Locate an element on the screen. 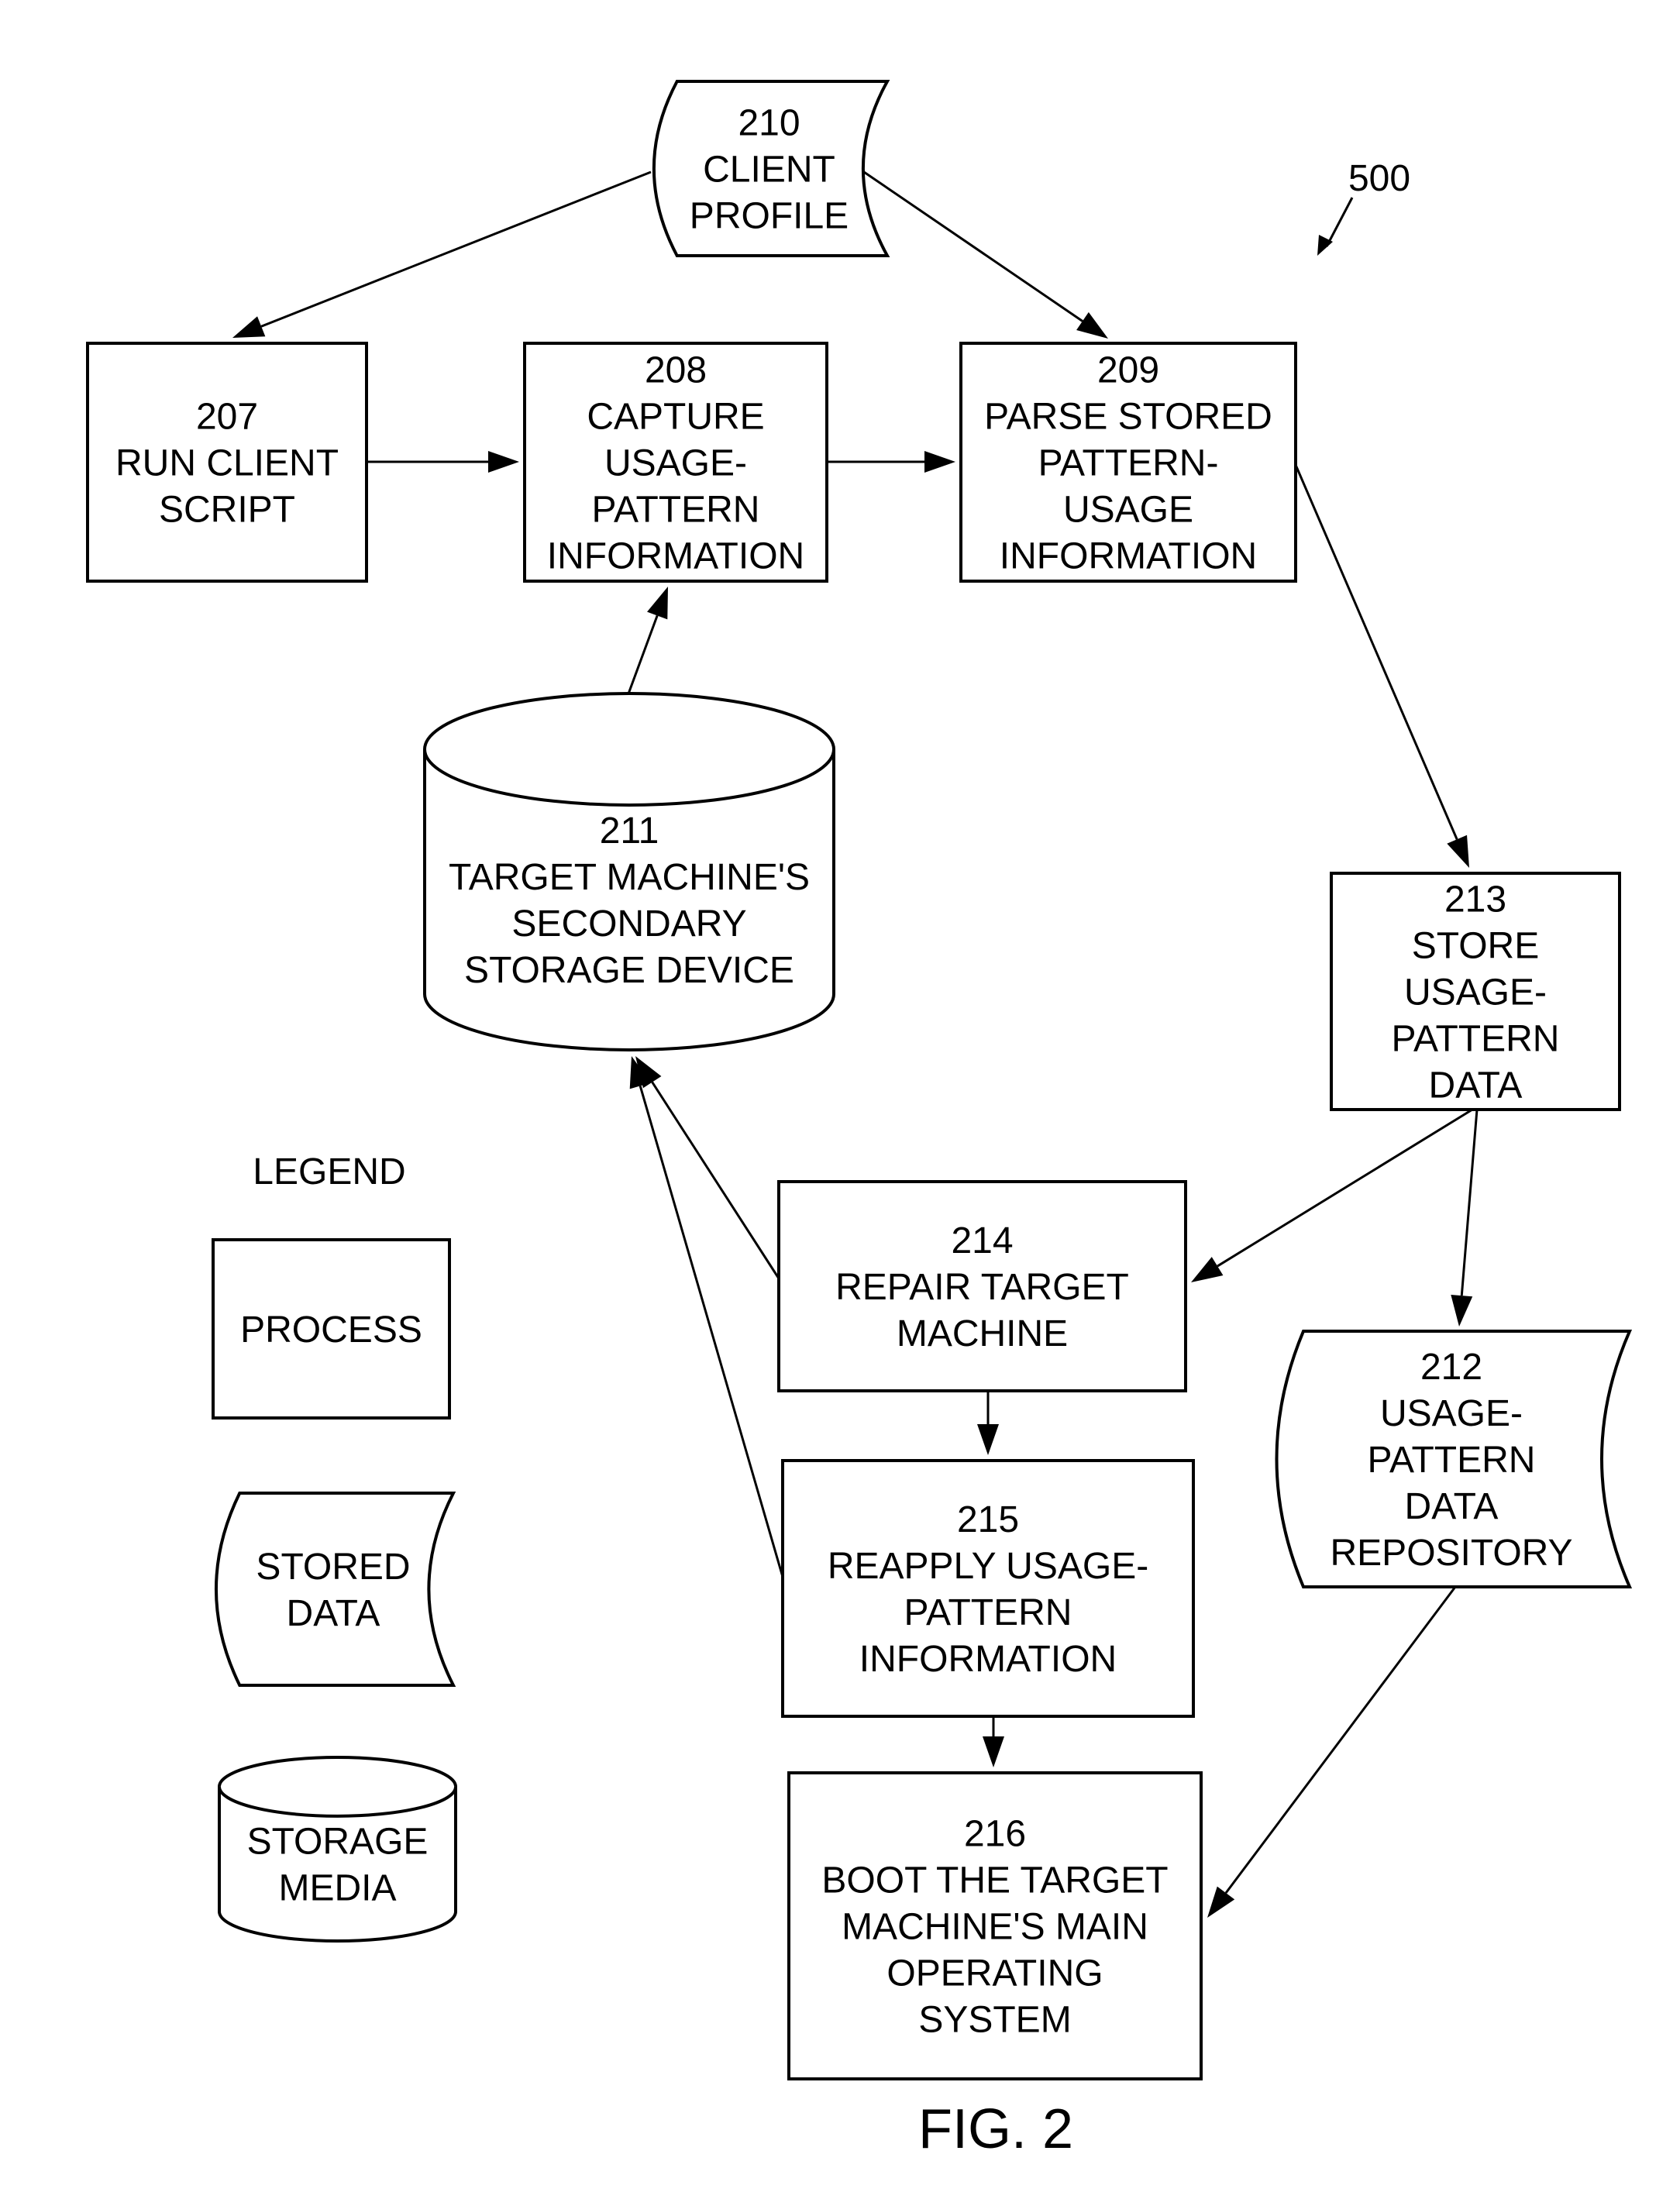 The width and height of the screenshot is (1680, 2199). node-number: 211 is located at coordinates (630, 831).